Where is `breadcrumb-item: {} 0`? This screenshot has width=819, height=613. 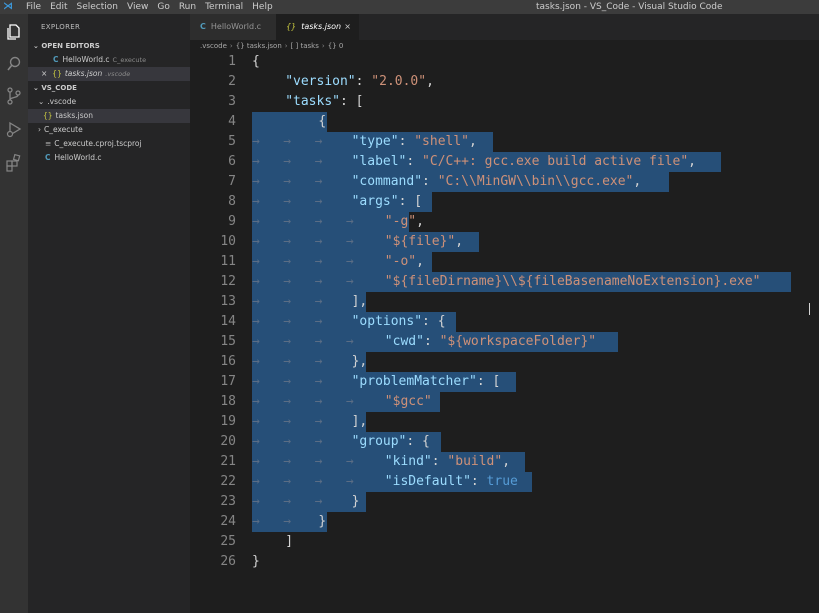 breadcrumb-item: {} 0 is located at coordinates (336, 46).